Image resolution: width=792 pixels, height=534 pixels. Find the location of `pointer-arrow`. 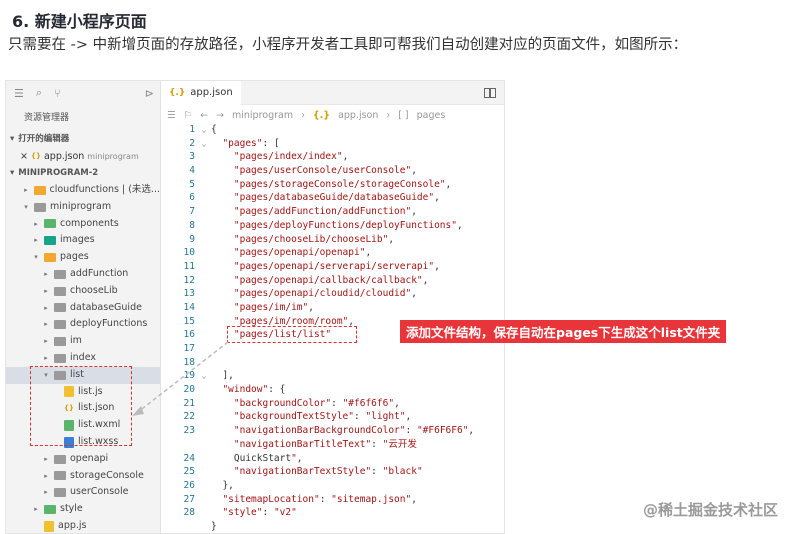

pointer-arrow is located at coordinates (180, 378).